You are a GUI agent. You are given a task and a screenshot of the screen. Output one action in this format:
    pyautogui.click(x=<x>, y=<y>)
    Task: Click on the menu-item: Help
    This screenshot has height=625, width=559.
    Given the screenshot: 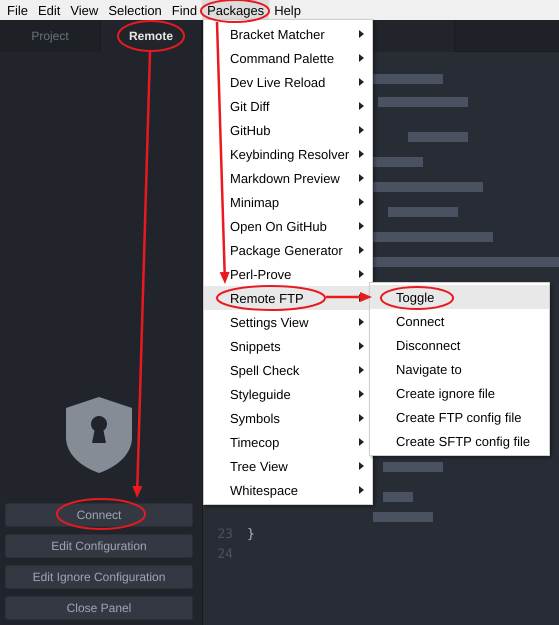 What is the action you would take?
    pyautogui.click(x=287, y=10)
    